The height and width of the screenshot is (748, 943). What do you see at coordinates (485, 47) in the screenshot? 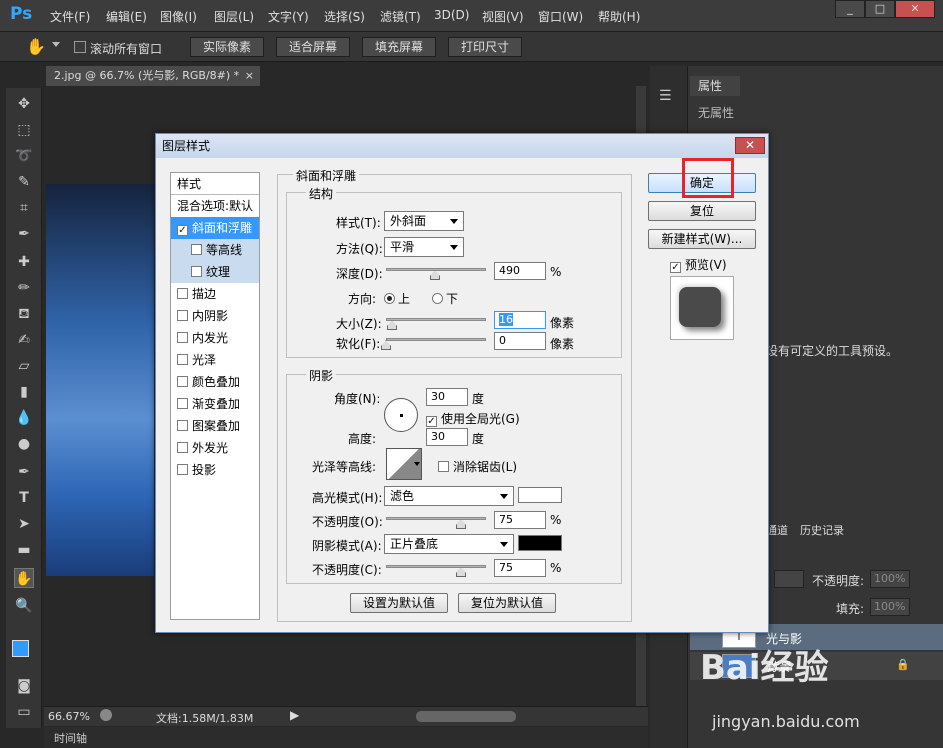
I see `print-size-button: 打印尺寸` at bounding box center [485, 47].